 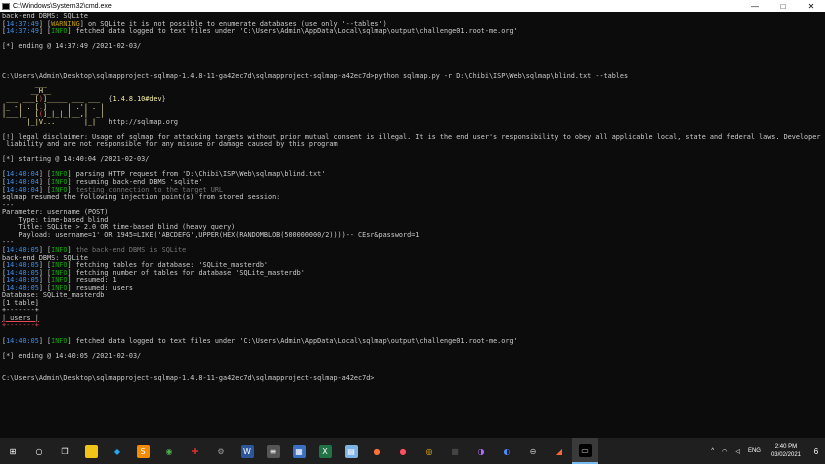 What do you see at coordinates (786, 451) in the screenshot?
I see `clock: 2:40 PM 03/02/2021` at bounding box center [786, 451].